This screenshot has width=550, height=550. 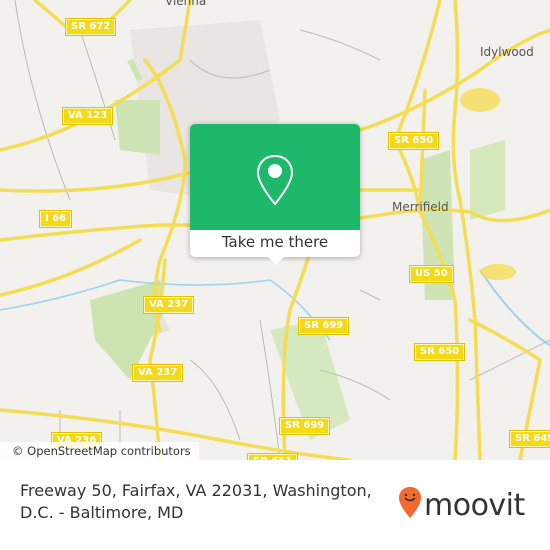 I want to click on road-shield-va123: VA 123, so click(x=87, y=116).